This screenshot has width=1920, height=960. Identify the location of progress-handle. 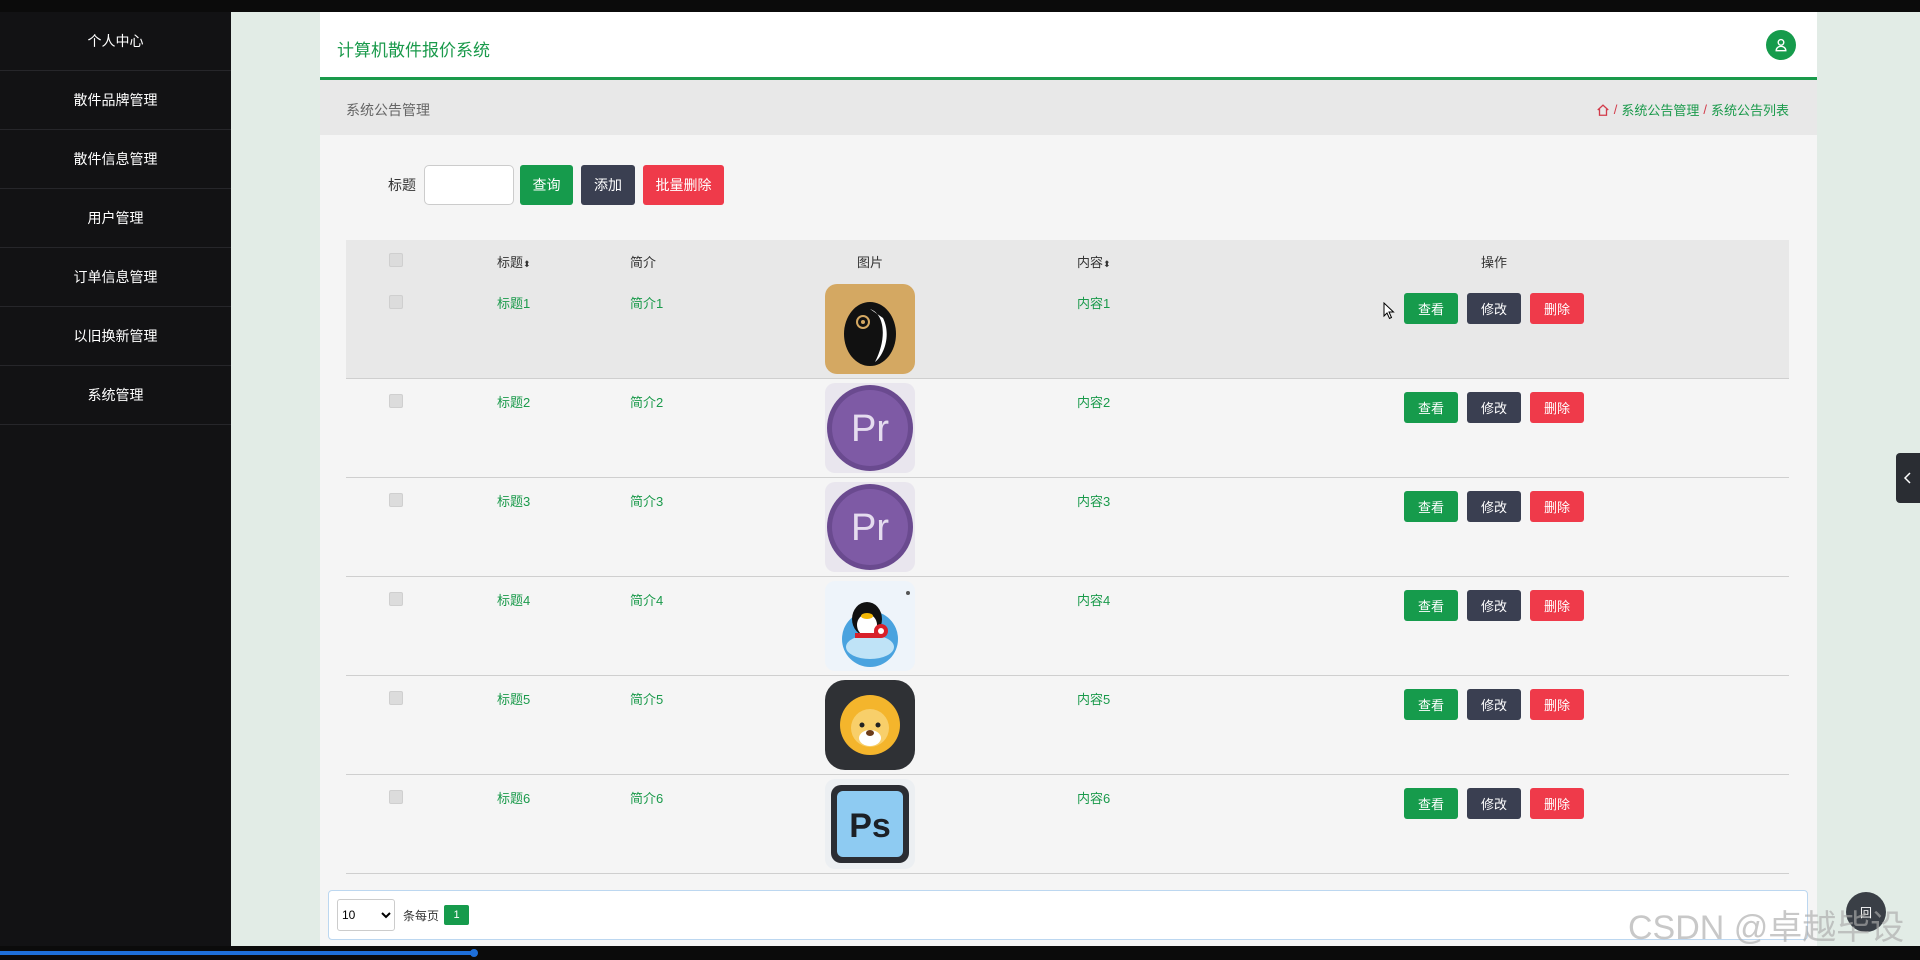
(474, 953).